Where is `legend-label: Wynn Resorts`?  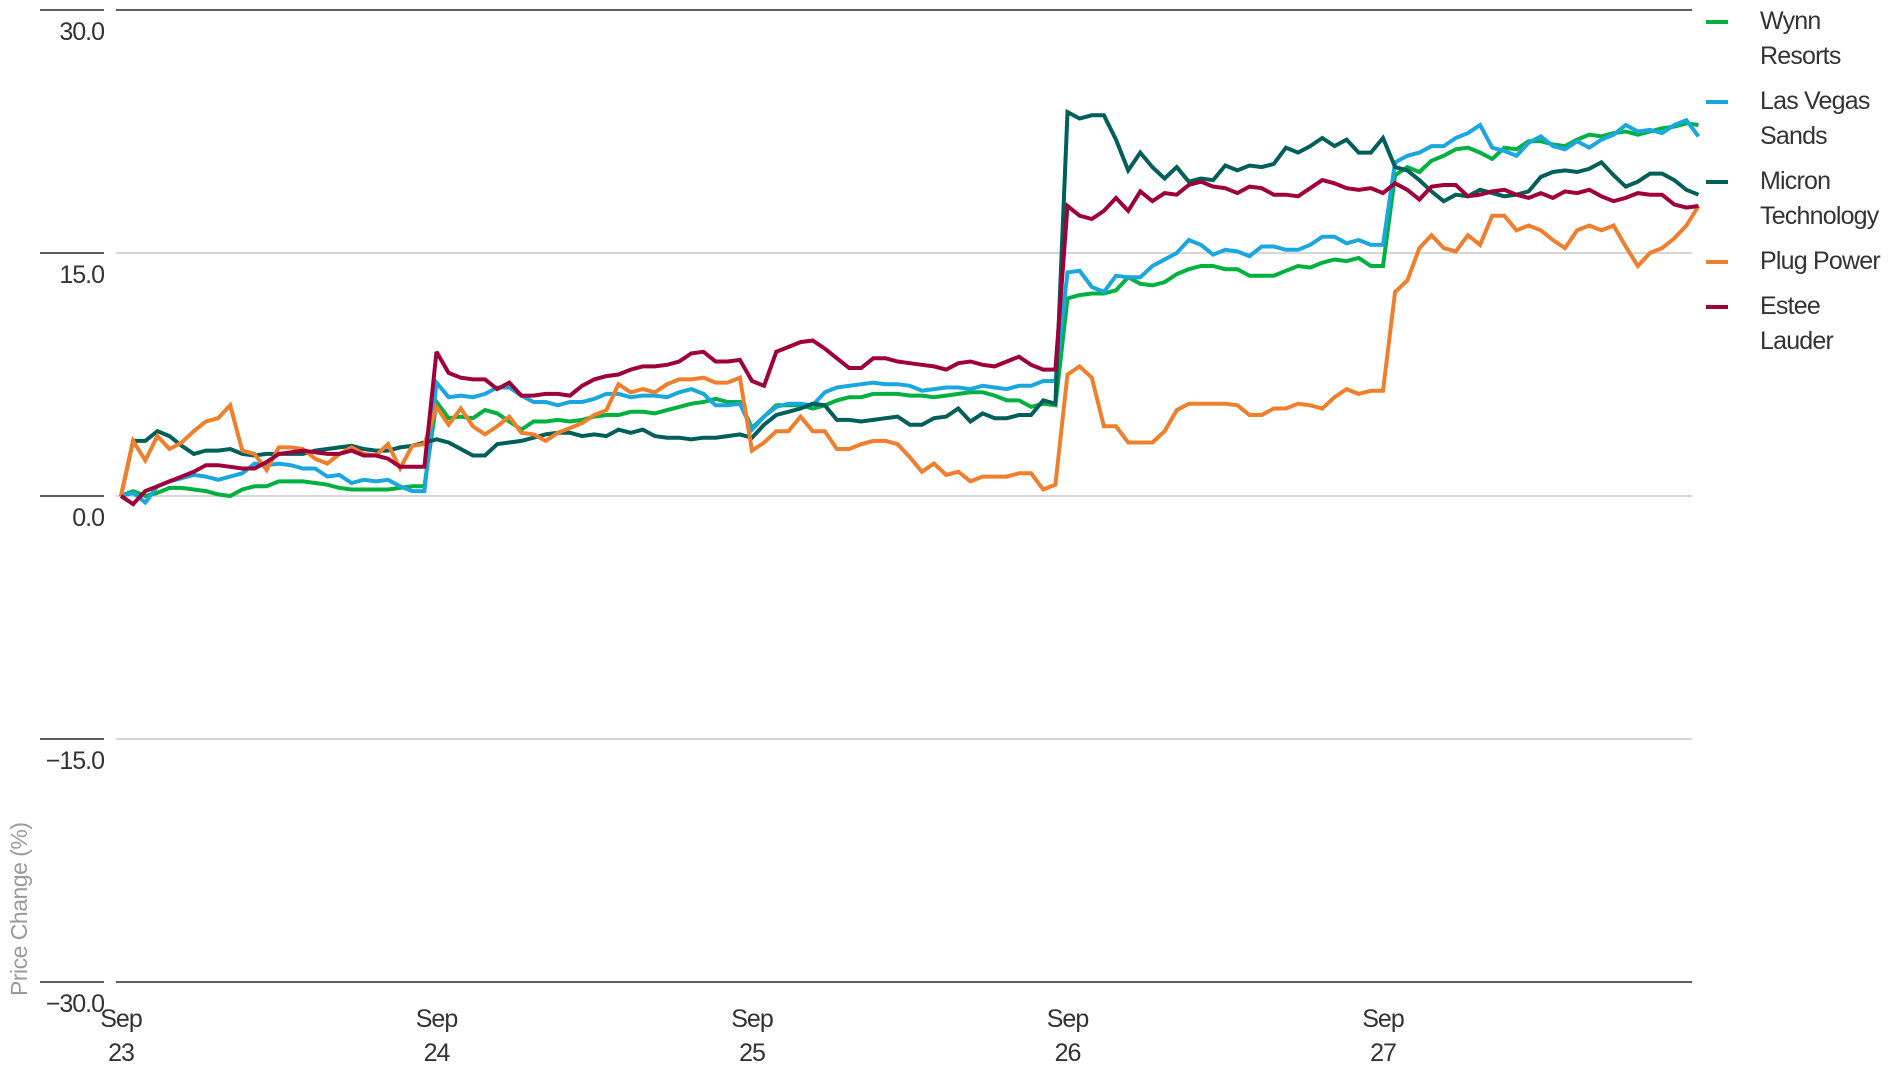
legend-label: Wynn Resorts is located at coordinates (1800, 38).